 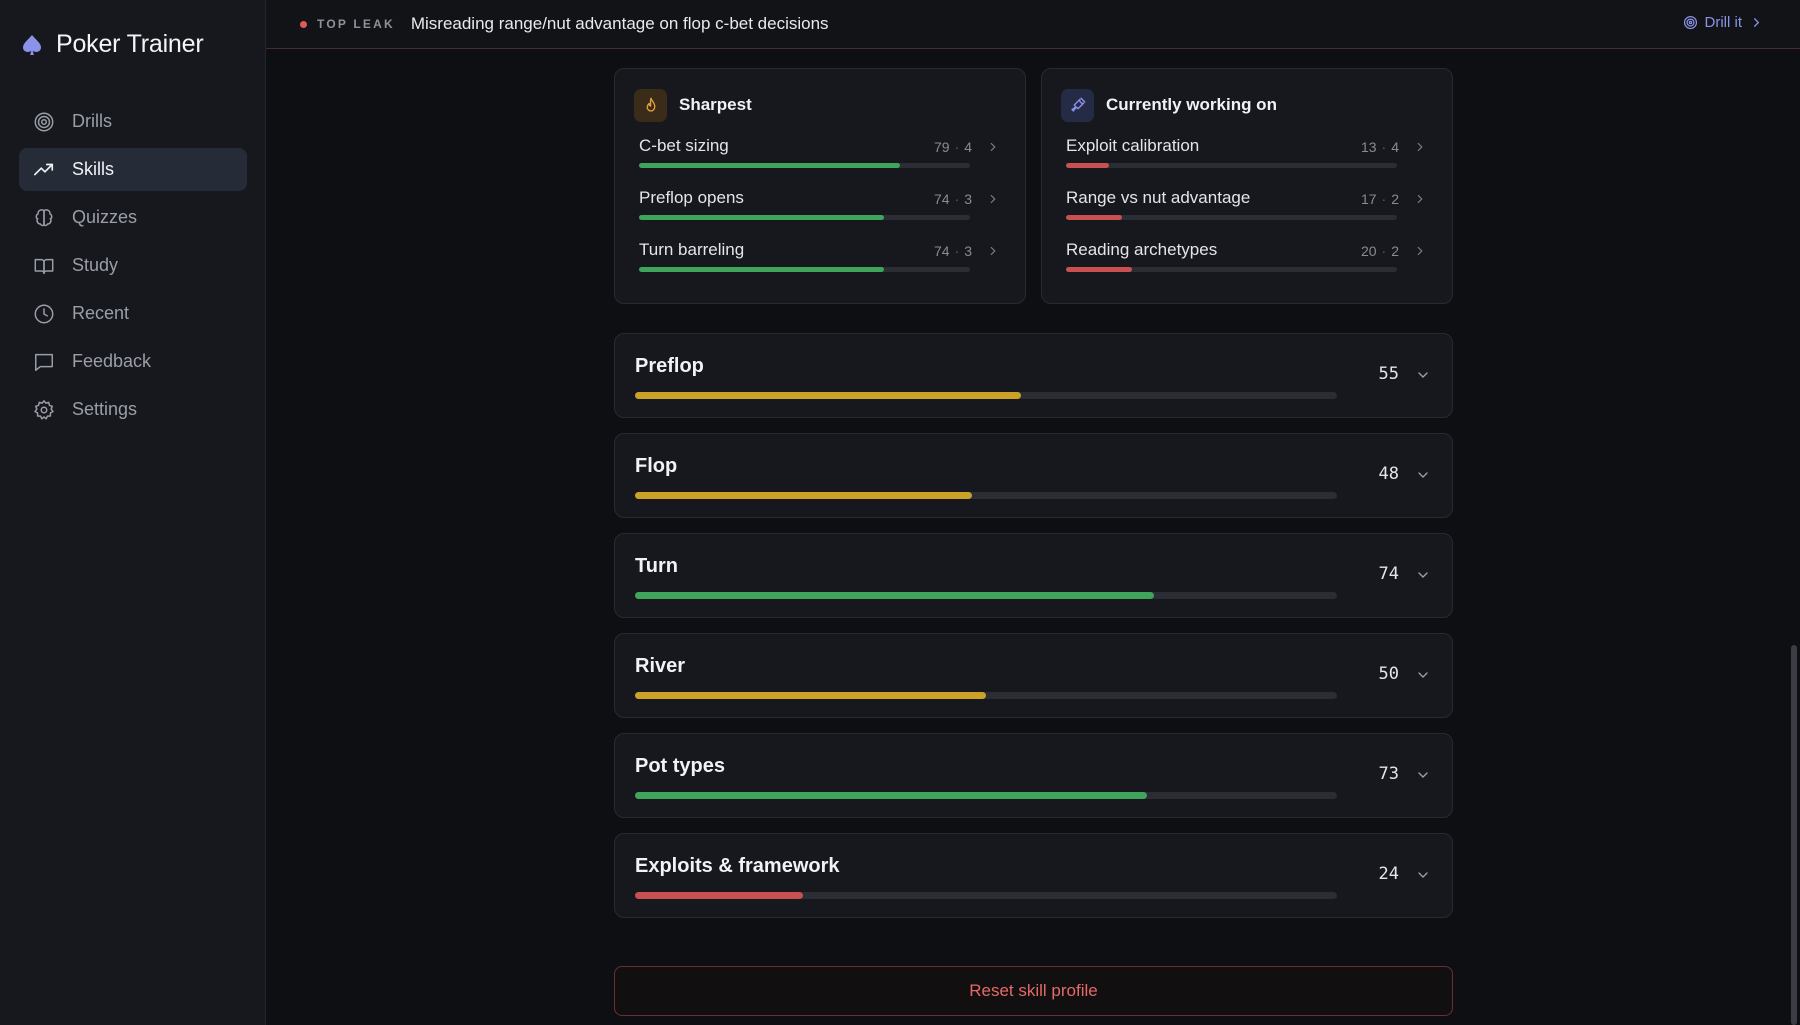 What do you see at coordinates (1246, 105) in the screenshot?
I see `card-header: Currently working on` at bounding box center [1246, 105].